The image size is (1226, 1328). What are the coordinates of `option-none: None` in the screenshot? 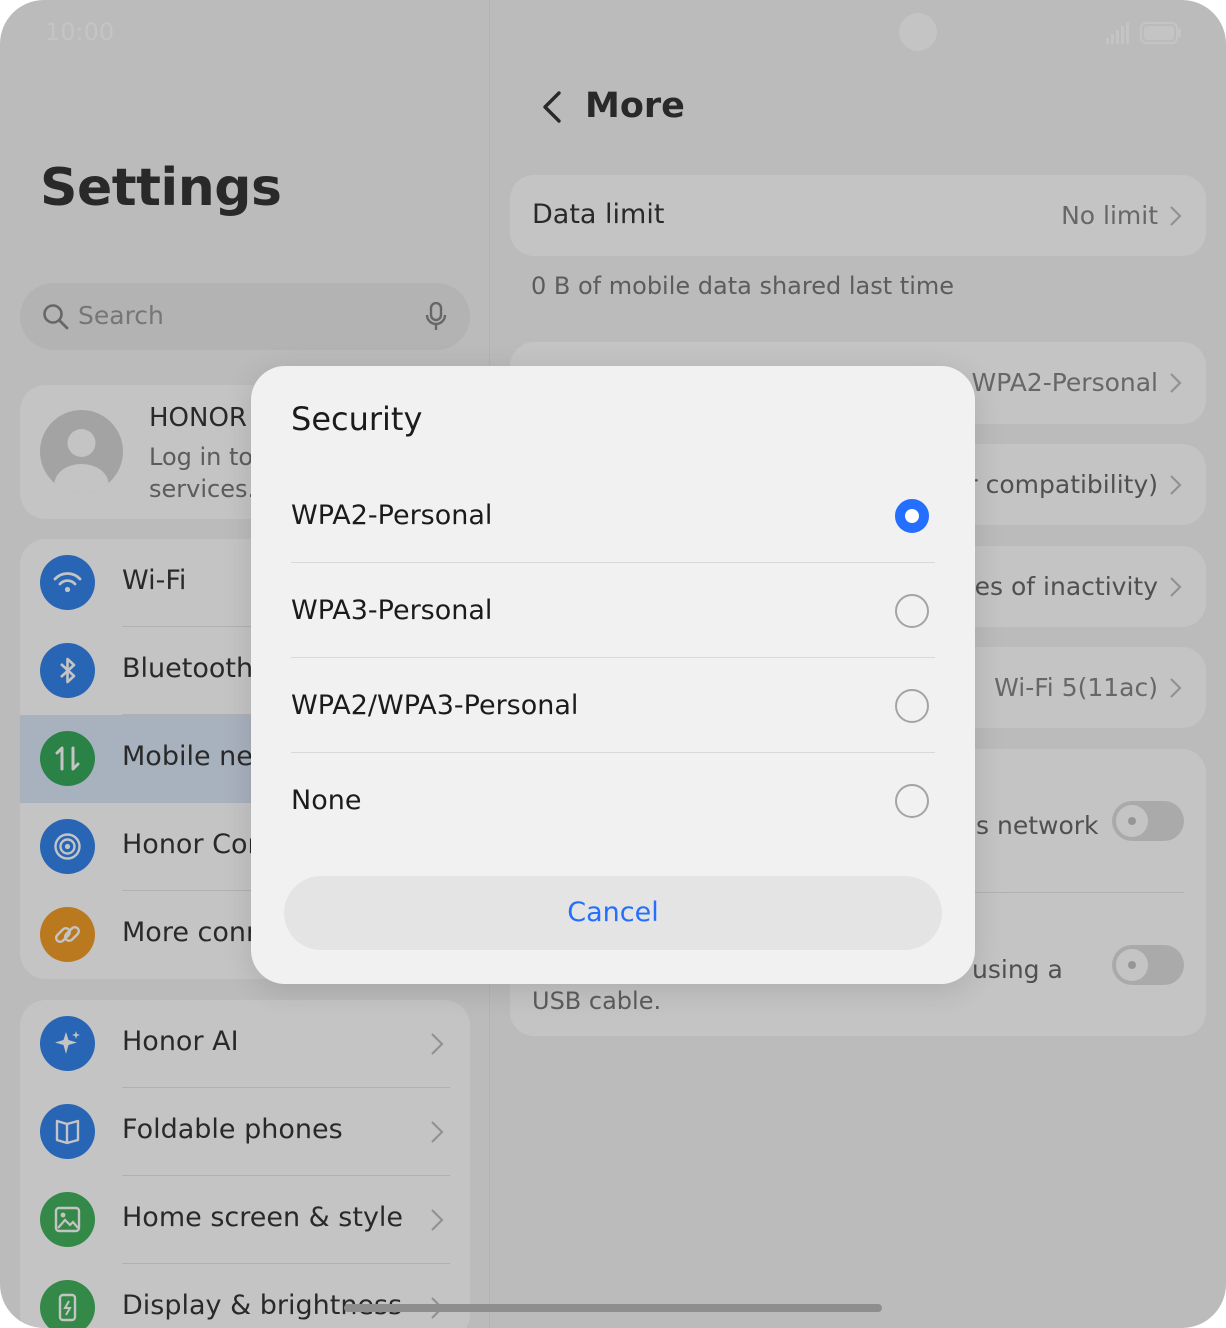 It's located at (613, 800).